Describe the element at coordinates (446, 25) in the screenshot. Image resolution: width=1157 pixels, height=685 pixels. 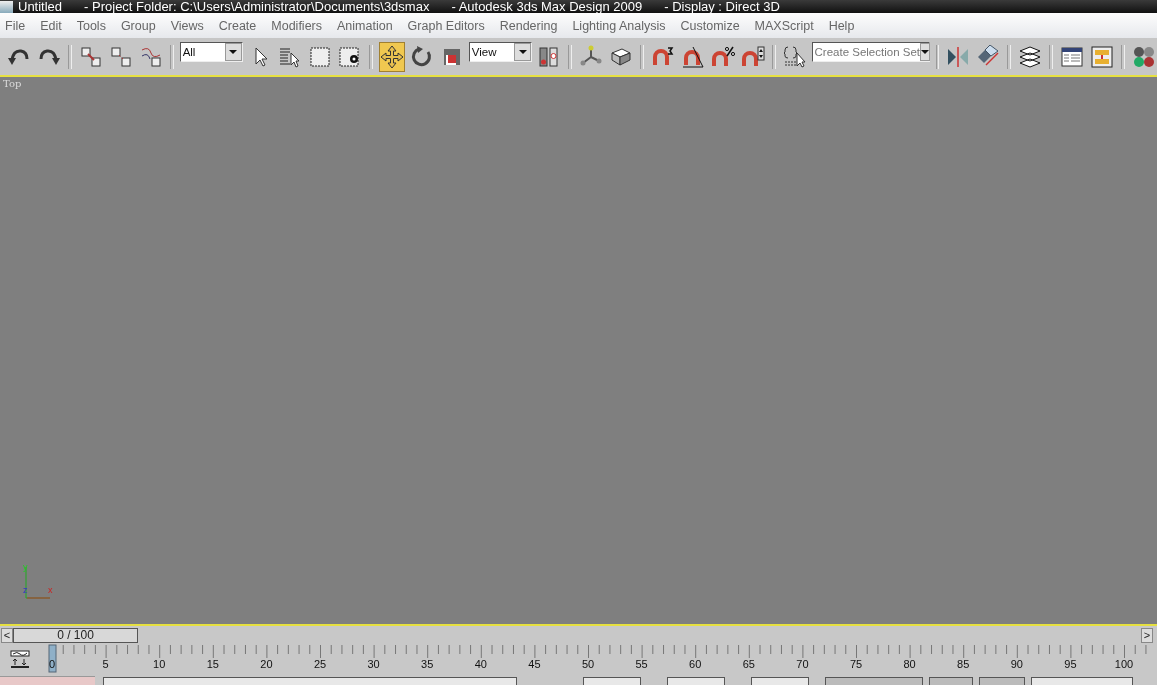
I see `menu-item: Graph Editors` at that location.